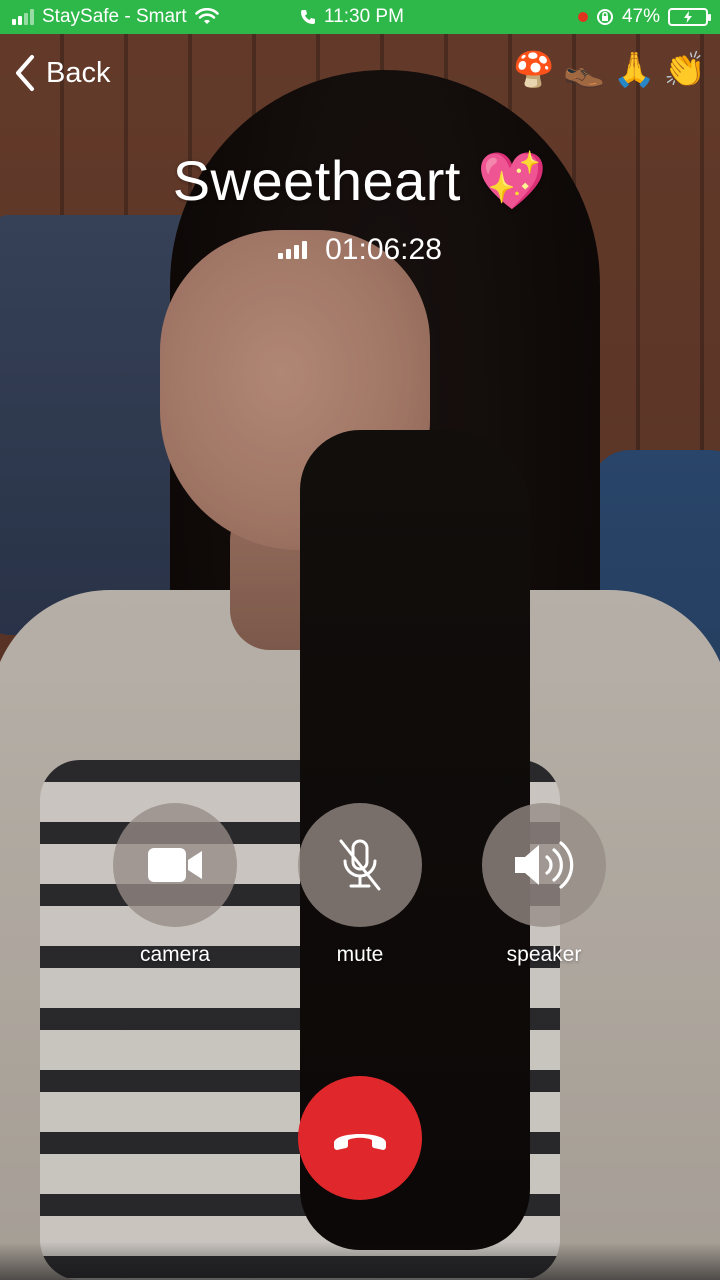 Image resolution: width=720 pixels, height=1280 pixels. Describe the element at coordinates (640, 16) in the screenshot. I see `battery-percent: 47%` at that location.